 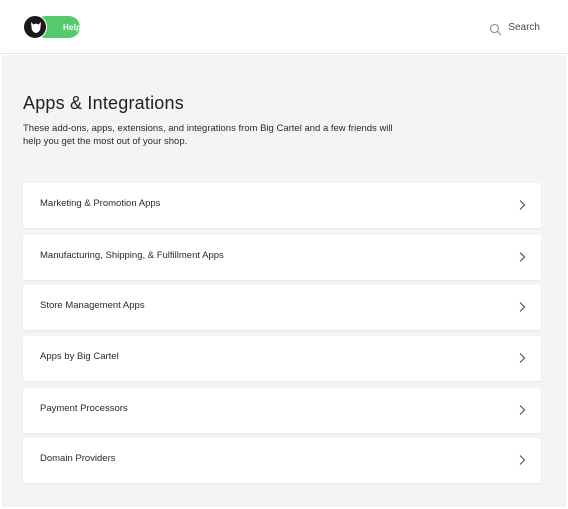 What do you see at coordinates (496, 29) in the screenshot?
I see `search-icon` at bounding box center [496, 29].